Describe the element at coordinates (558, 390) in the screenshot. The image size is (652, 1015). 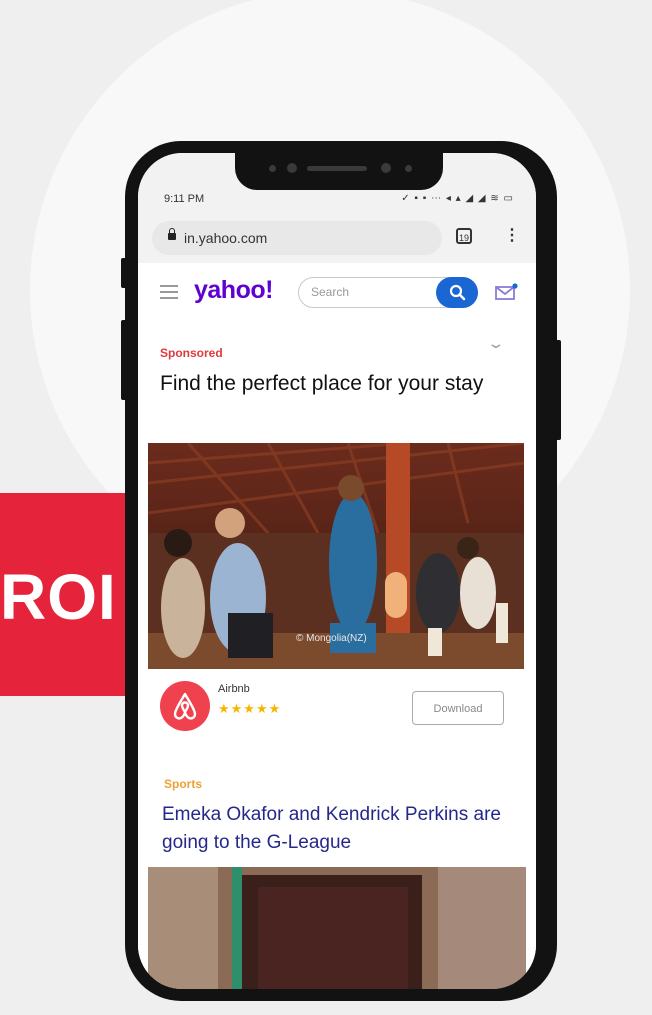
I see `phone-power-button` at that location.